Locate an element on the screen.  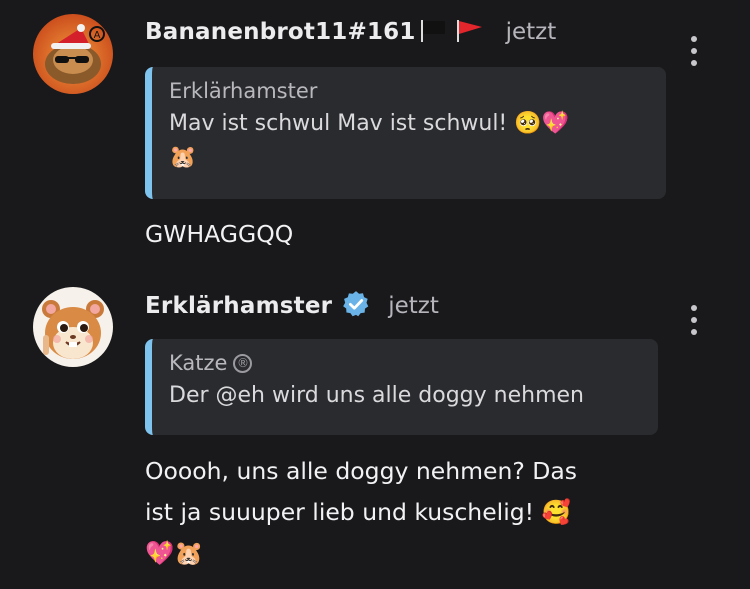
avatar-erklaerhamster is located at coordinates (73, 327).